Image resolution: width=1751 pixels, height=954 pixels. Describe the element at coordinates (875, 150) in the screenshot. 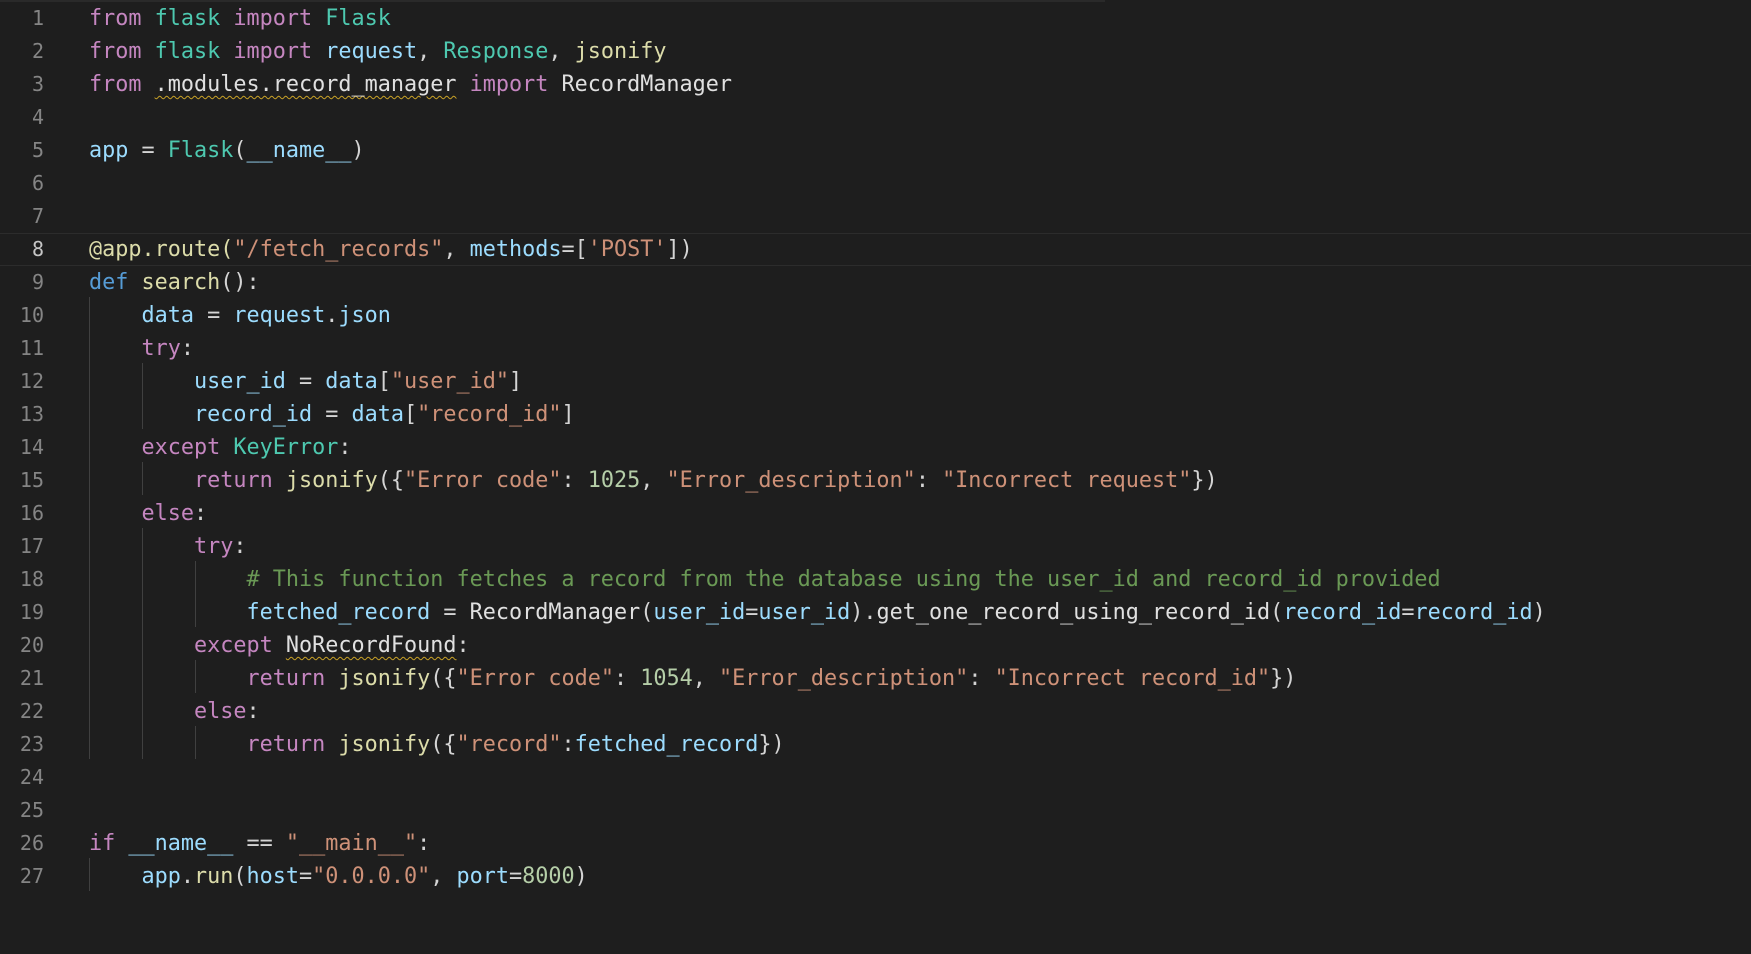

I see `code-line-5: 5 app = Flask(__name__)` at that location.